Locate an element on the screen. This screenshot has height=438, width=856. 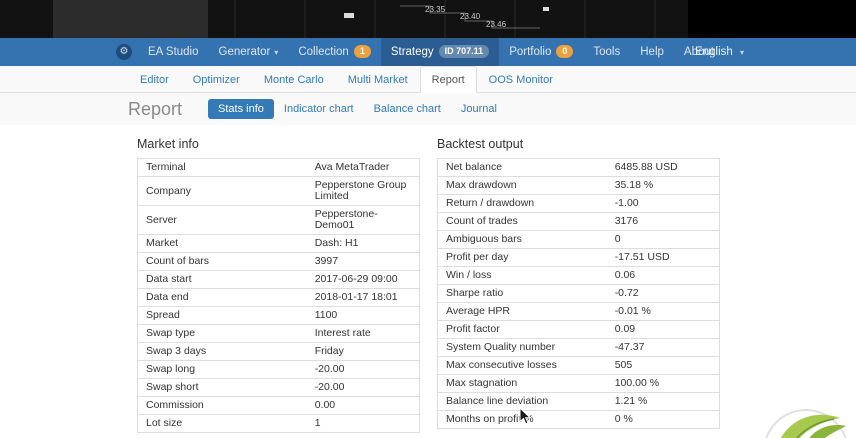
table-row: System Quality number -47.37 is located at coordinates (578, 347).